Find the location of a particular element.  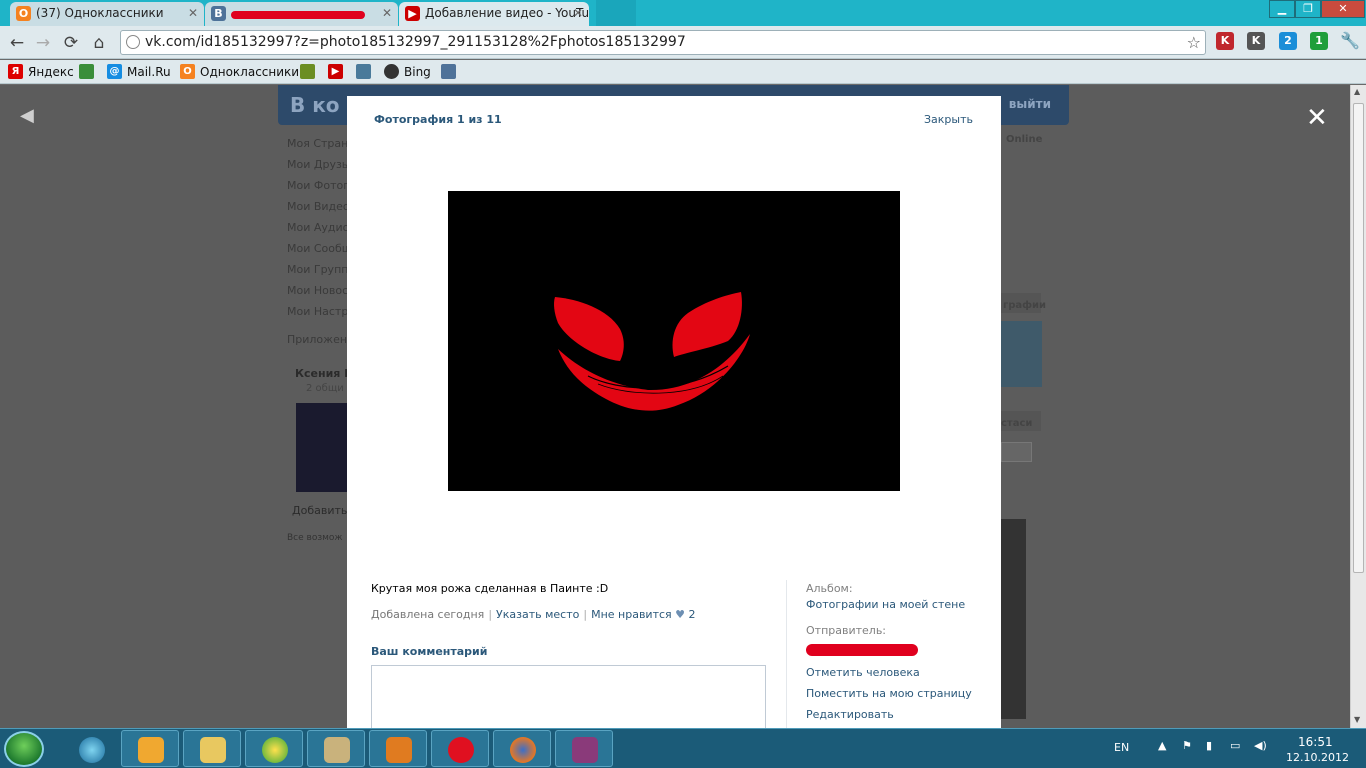

battery-icon: ▭ is located at coordinates (1235, 745).